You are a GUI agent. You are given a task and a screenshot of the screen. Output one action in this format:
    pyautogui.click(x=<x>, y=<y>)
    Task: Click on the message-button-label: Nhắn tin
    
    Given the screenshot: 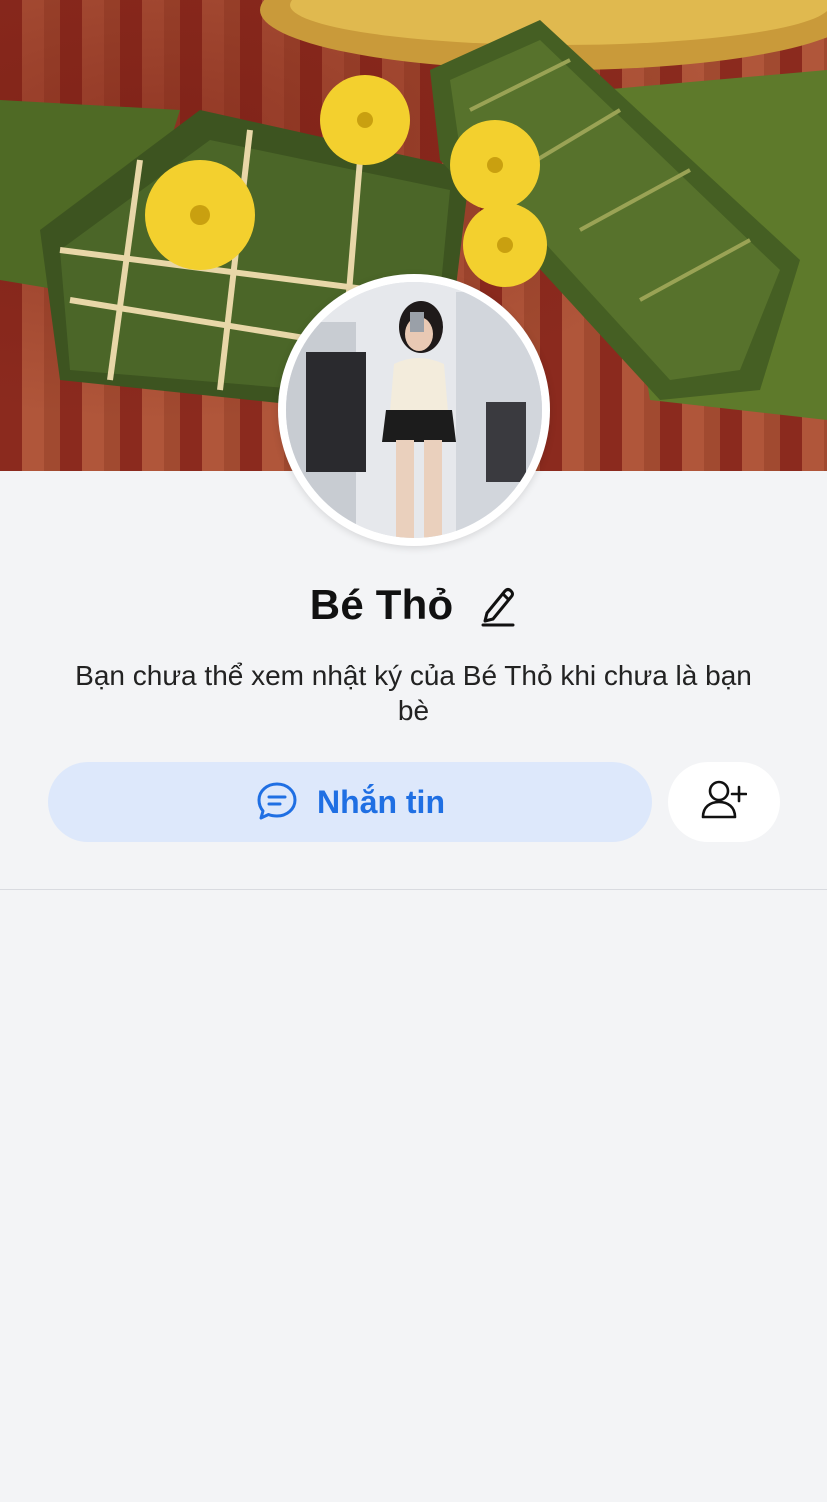 What is the action you would take?
    pyautogui.click(x=381, y=801)
    